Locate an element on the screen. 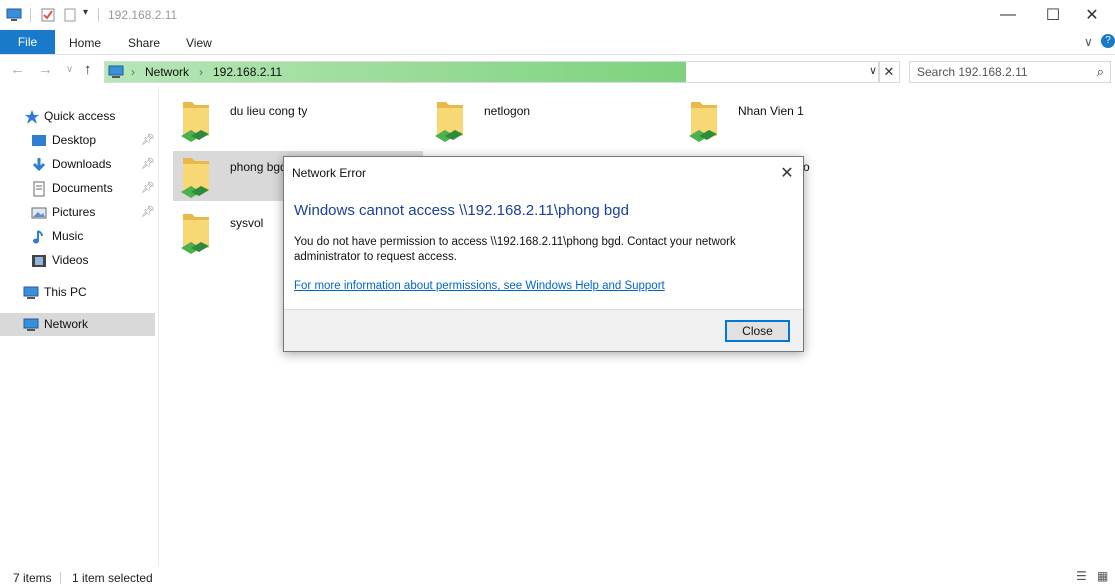  nav-item-pictures: Pictures 📌︎ is located at coordinates (77, 212).